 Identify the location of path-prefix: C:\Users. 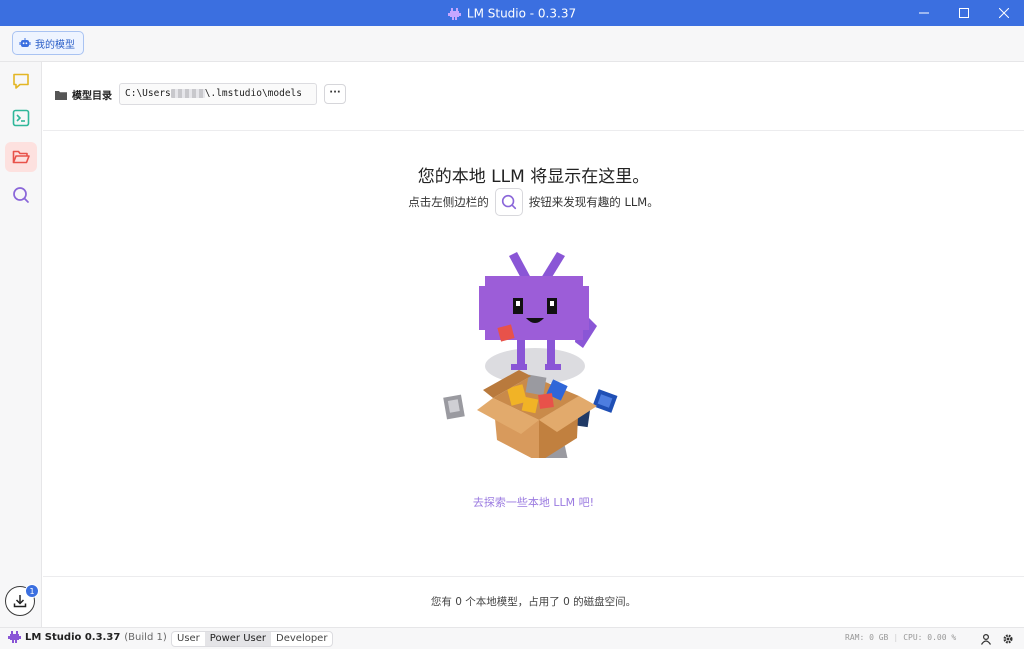
(148, 93).